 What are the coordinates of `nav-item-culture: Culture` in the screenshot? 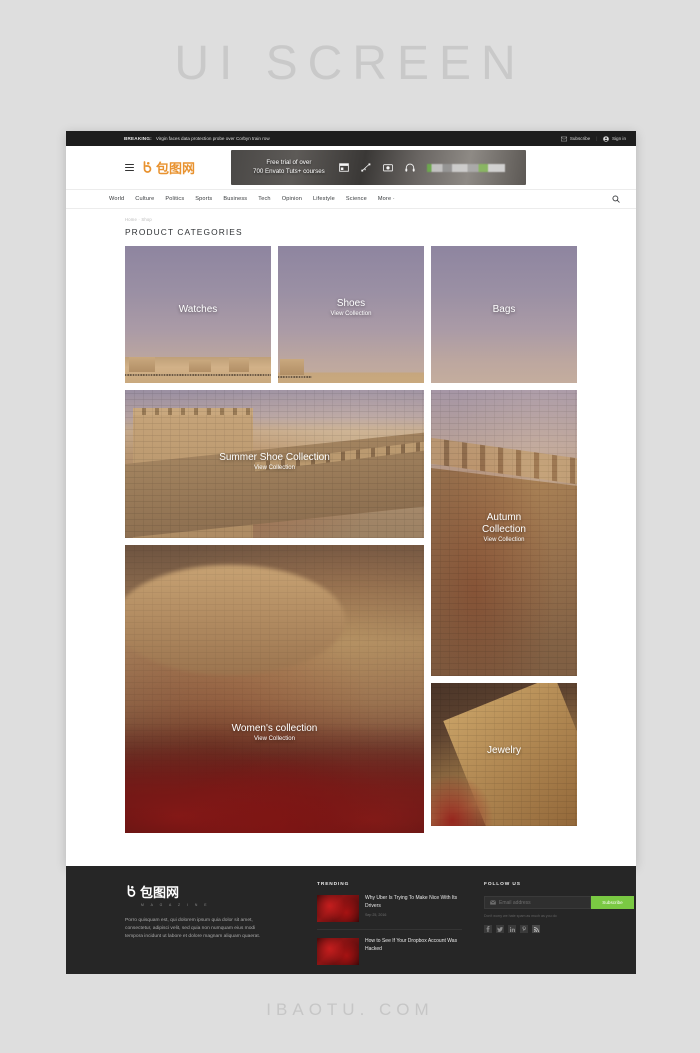 It's located at (144, 199).